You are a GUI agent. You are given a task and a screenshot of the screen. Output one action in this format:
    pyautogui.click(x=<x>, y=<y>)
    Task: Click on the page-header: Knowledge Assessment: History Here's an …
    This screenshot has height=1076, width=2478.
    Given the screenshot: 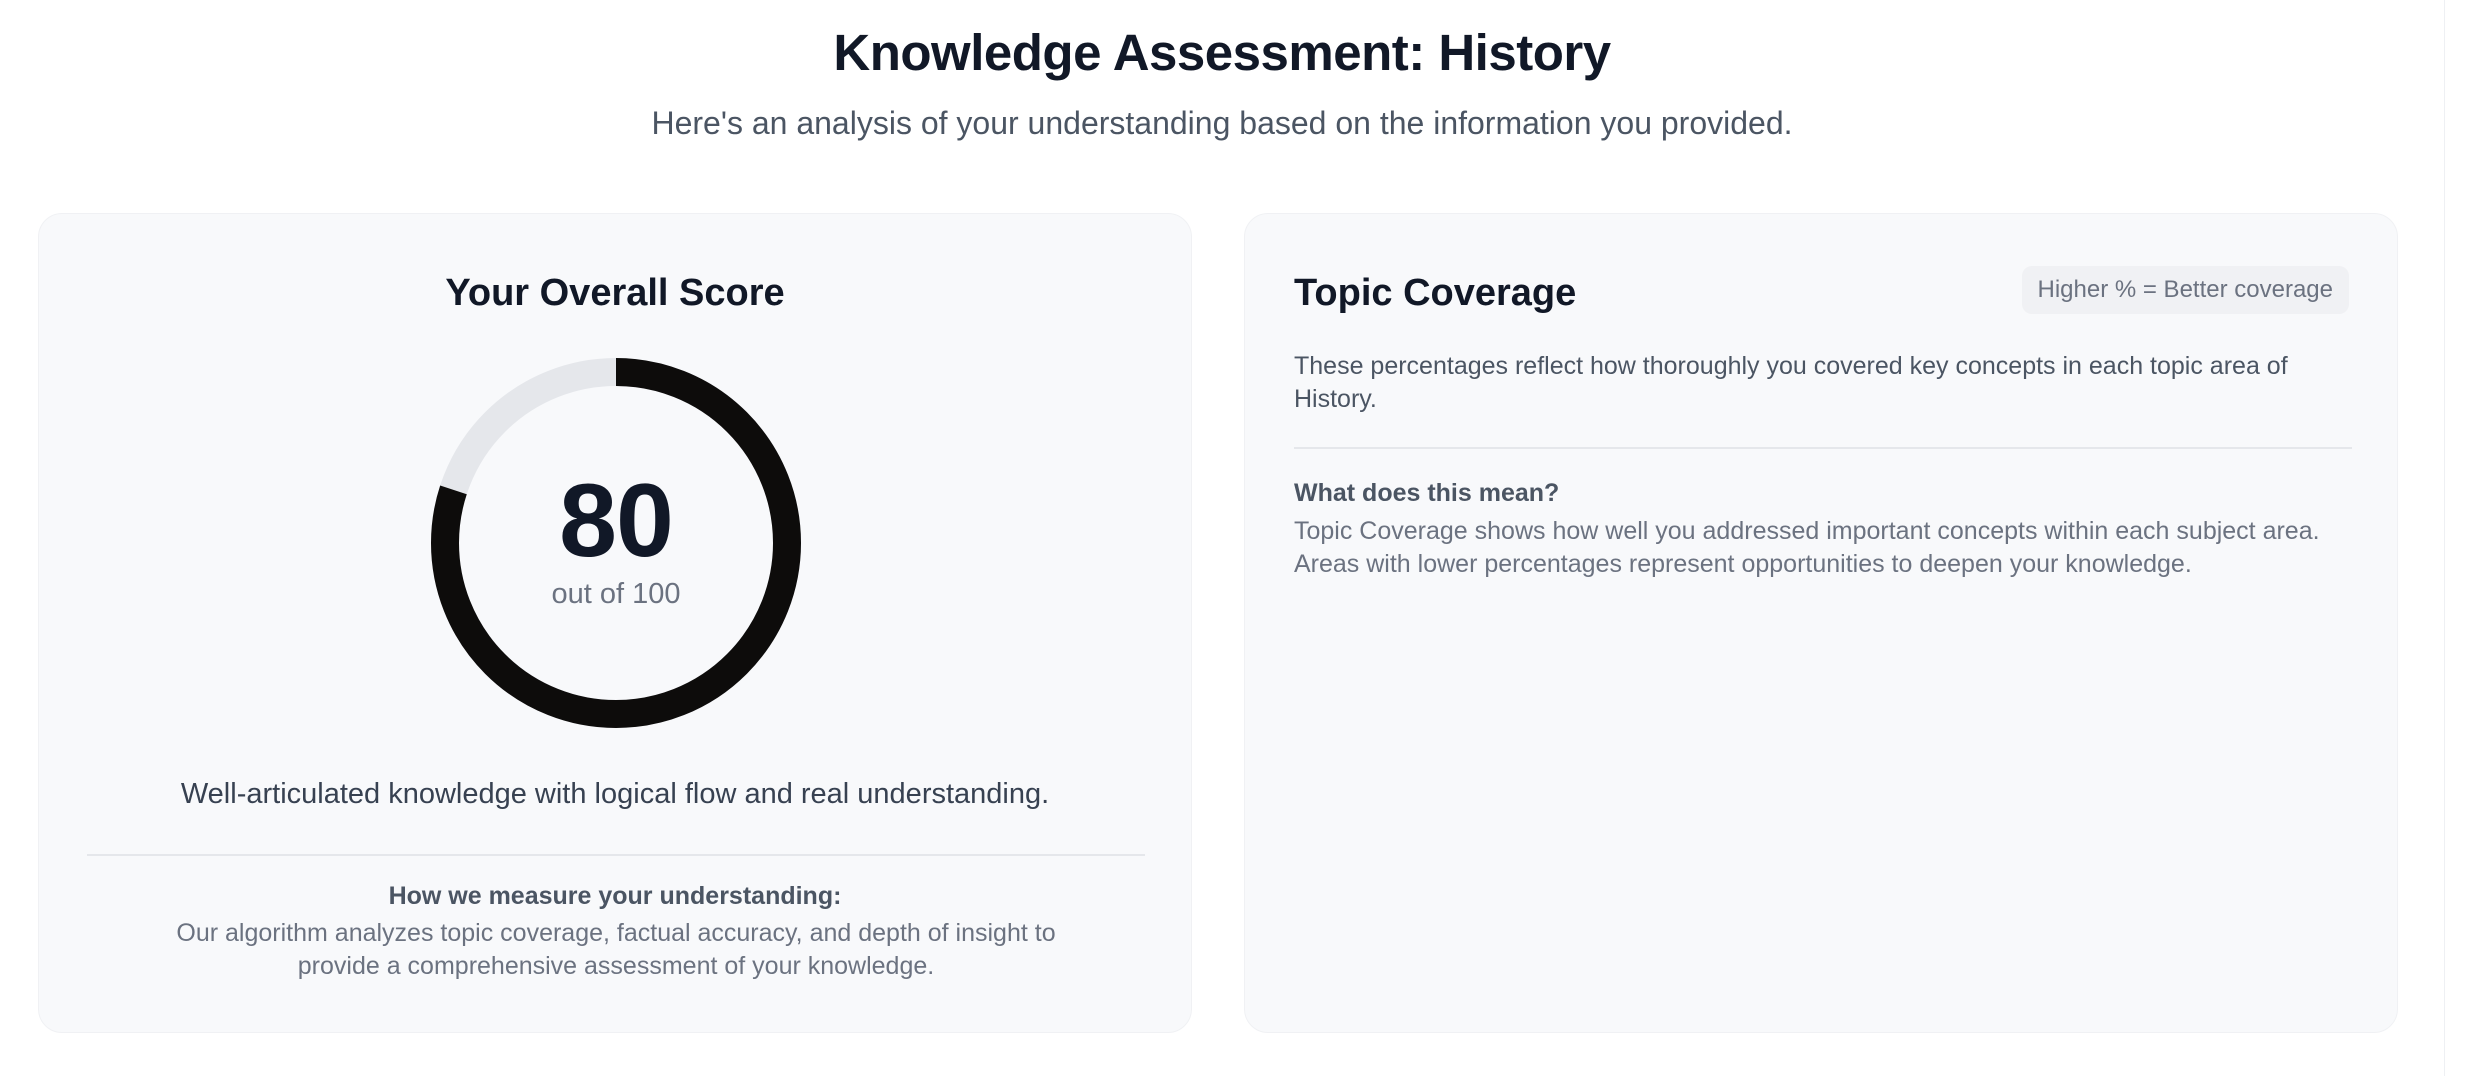 What is the action you would take?
    pyautogui.click(x=1222, y=72)
    